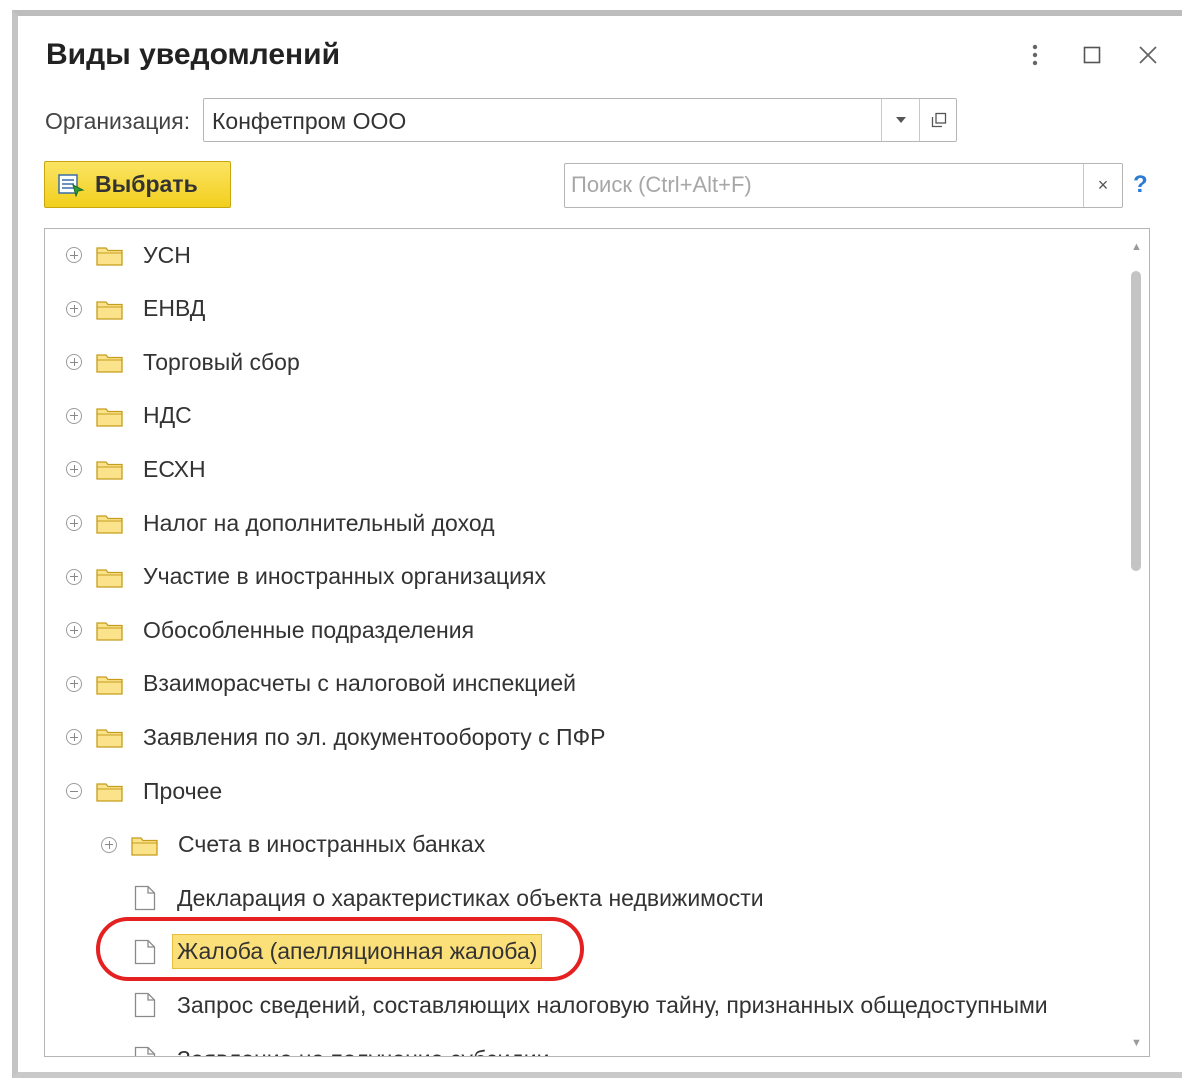 This screenshot has height=1084, width=1186. Describe the element at coordinates (136, 469) in the screenshot. I see `tree-folder-row: ЕСХН` at that location.